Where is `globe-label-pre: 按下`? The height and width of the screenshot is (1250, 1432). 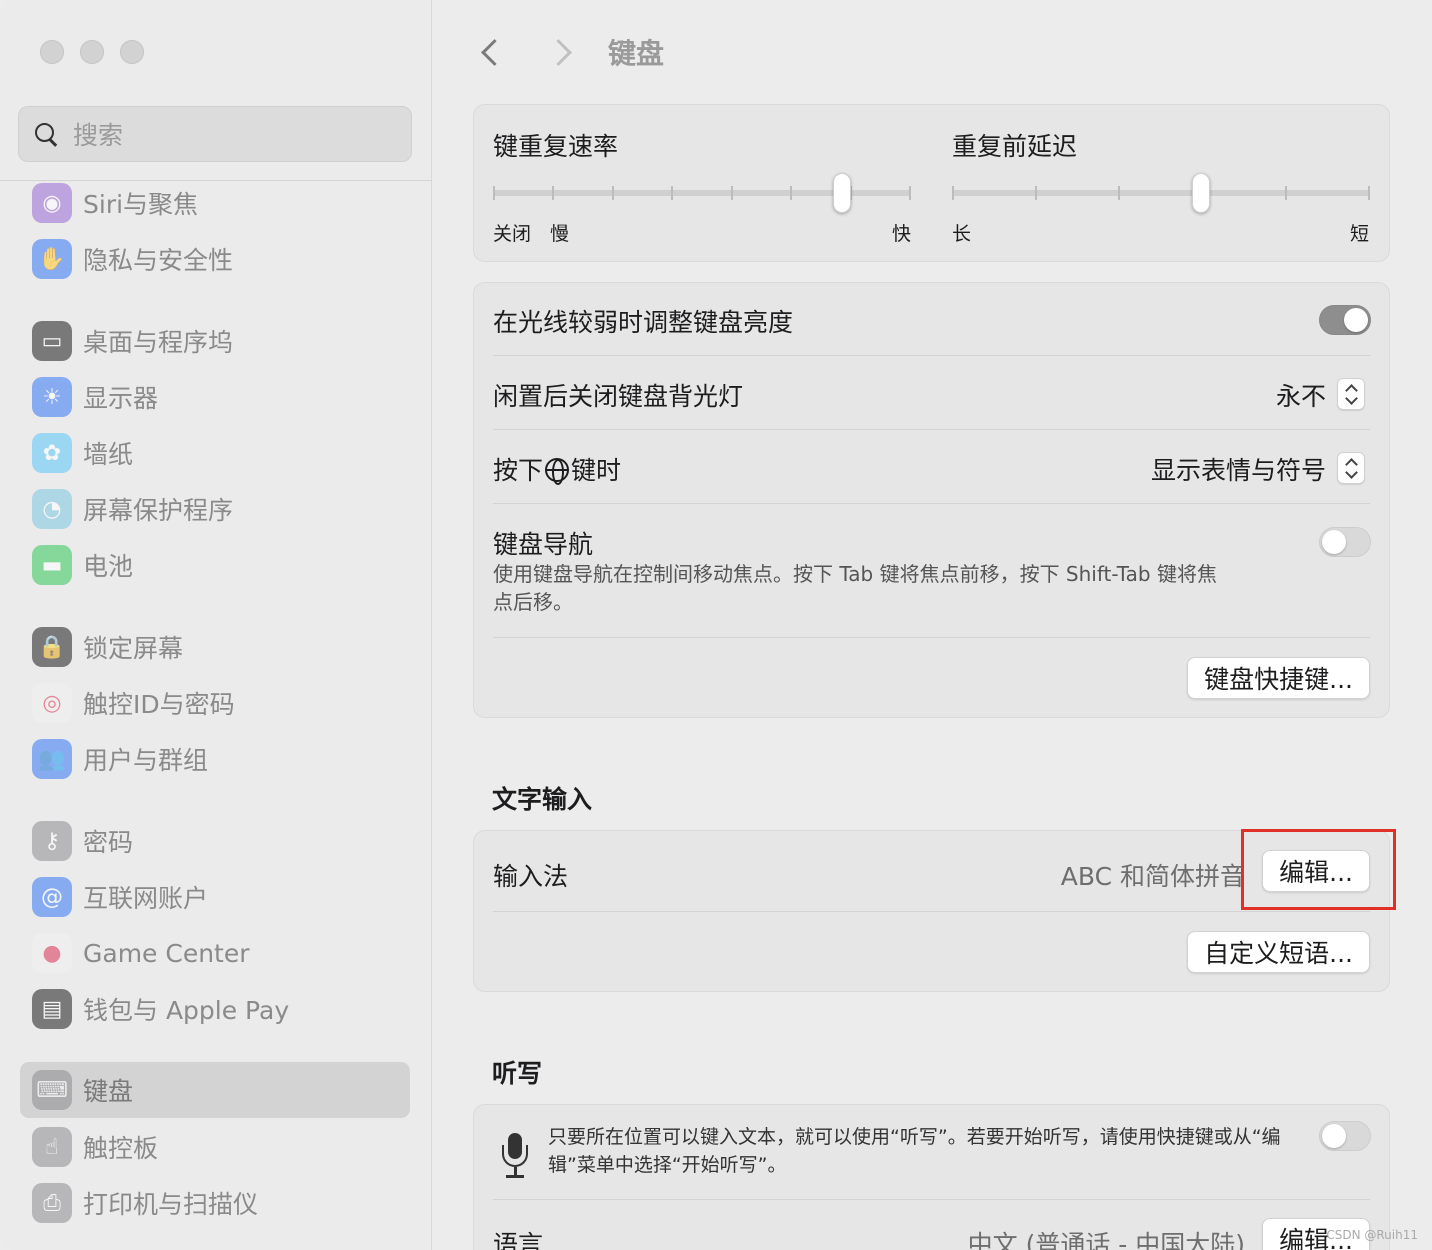 globe-label-pre: 按下 is located at coordinates (518, 470).